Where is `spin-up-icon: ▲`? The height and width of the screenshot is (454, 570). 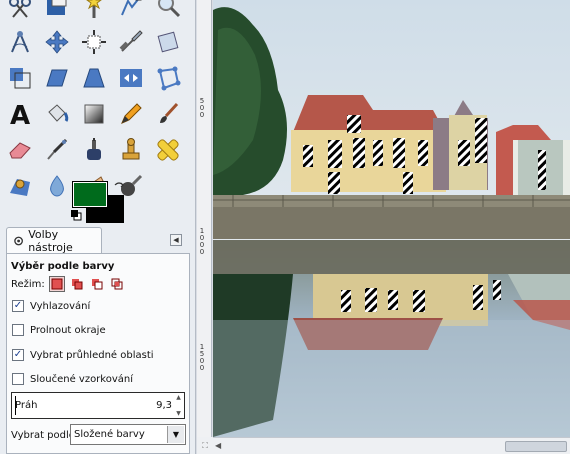 spin-up-icon: ▲ is located at coordinates (178, 397).